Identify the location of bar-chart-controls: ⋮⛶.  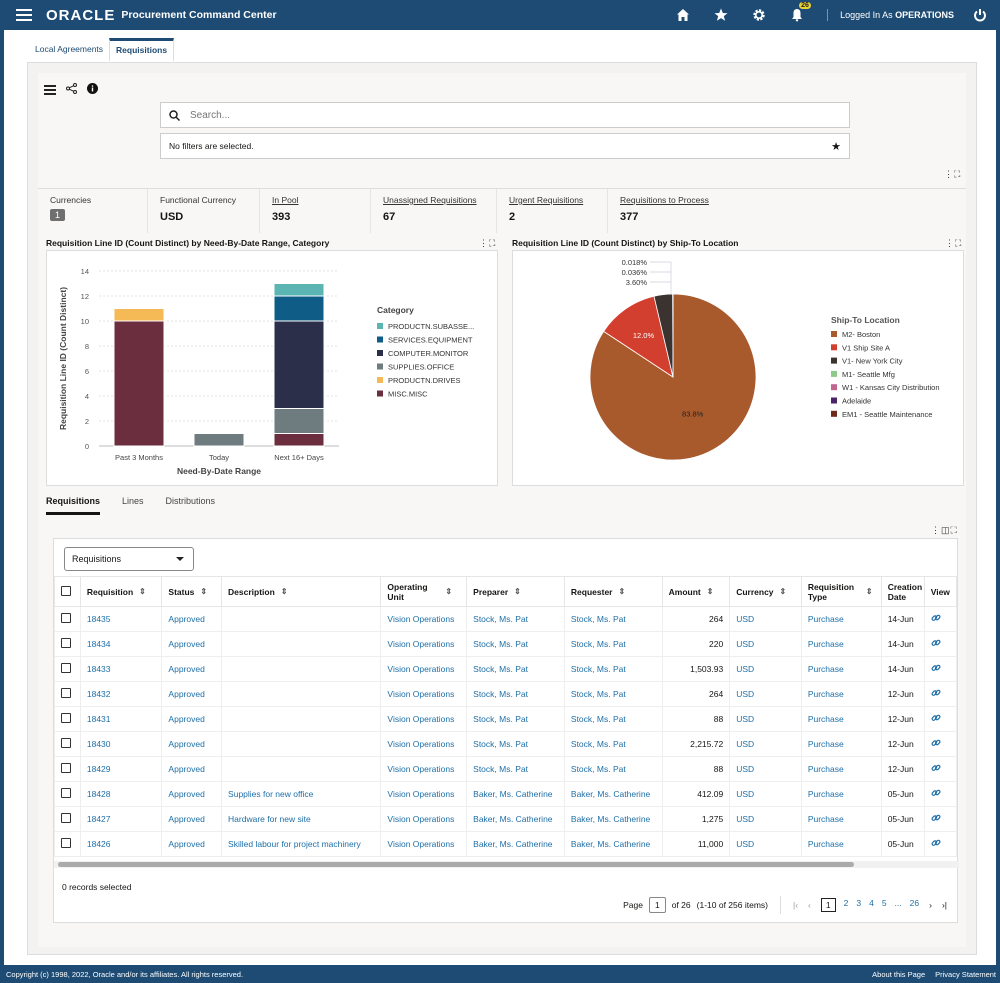
(487, 243).